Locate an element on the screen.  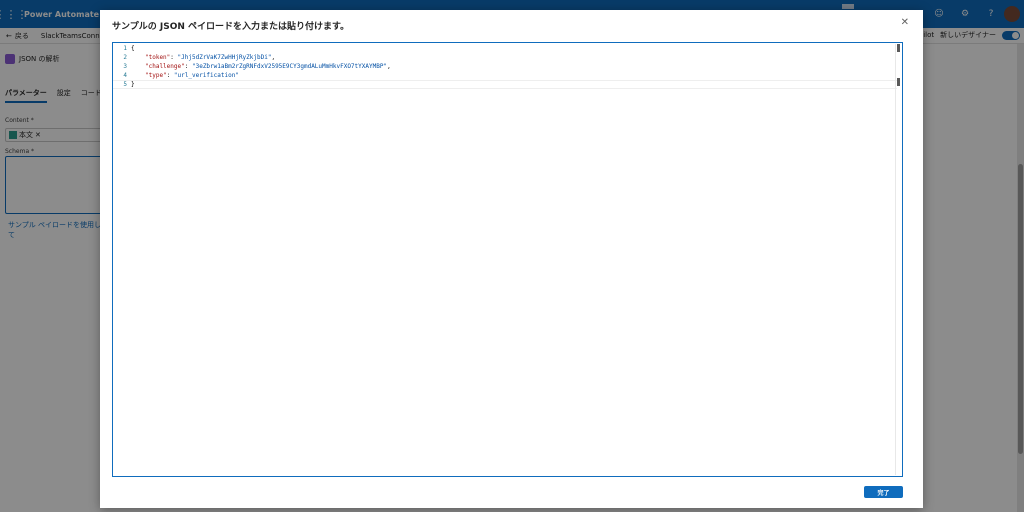
json-key: "challenge" is located at coordinates (165, 66).